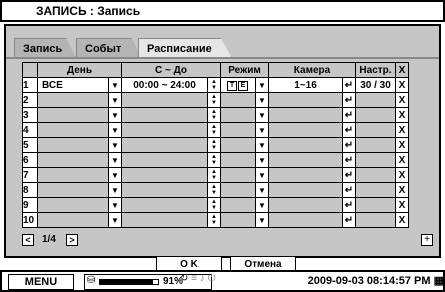 The height and width of the screenshot is (292, 445). Describe the element at coordinates (109, 48) in the screenshot. I see `tab-event: Событ` at that location.